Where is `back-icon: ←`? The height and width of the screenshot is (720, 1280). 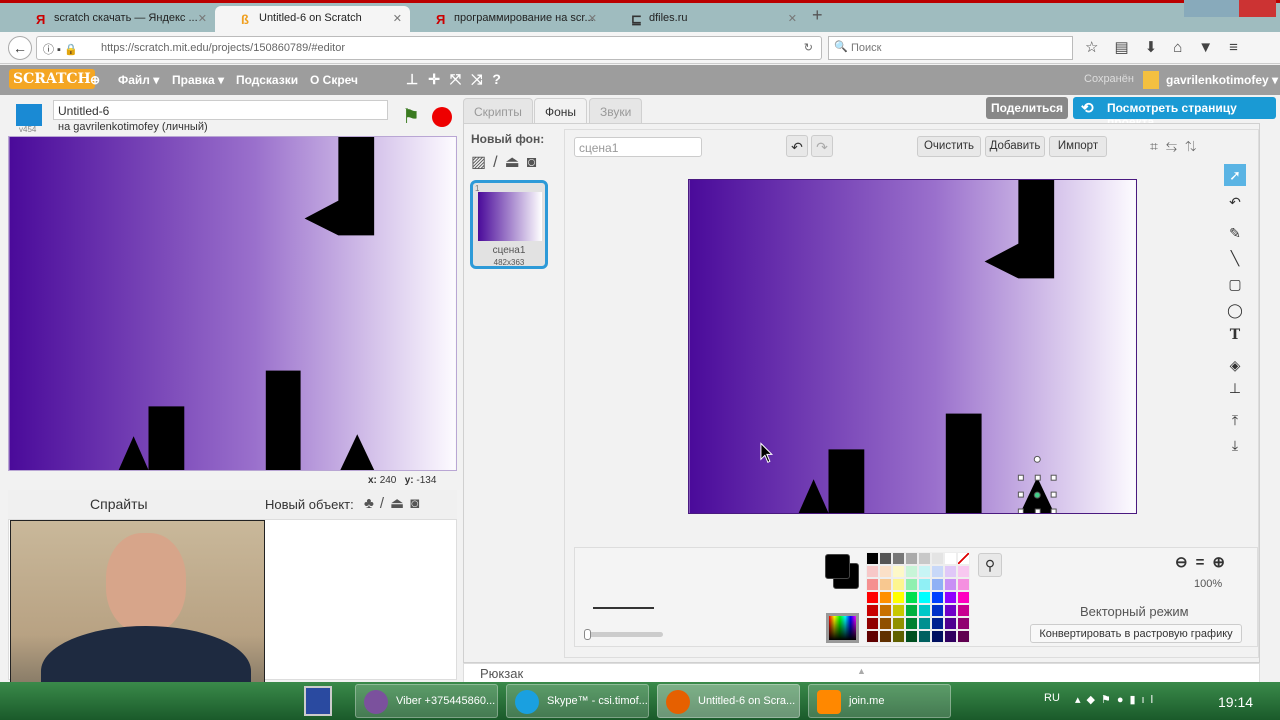
back-icon: ← is located at coordinates (20, 48).